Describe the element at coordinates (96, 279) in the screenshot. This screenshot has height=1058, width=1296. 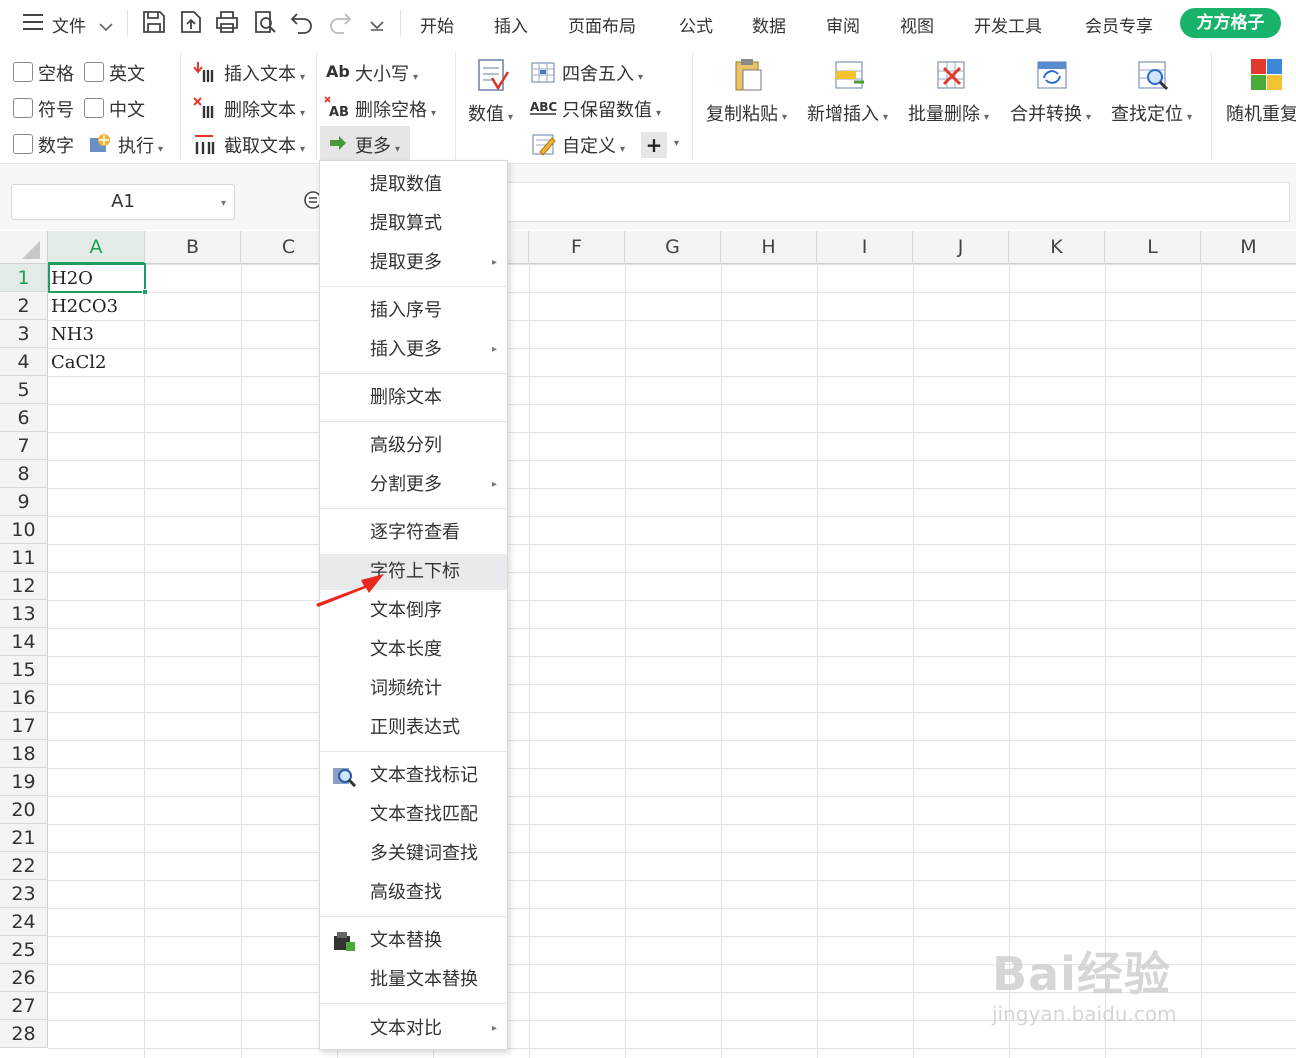
I see `cell-a1: H2O` at that location.